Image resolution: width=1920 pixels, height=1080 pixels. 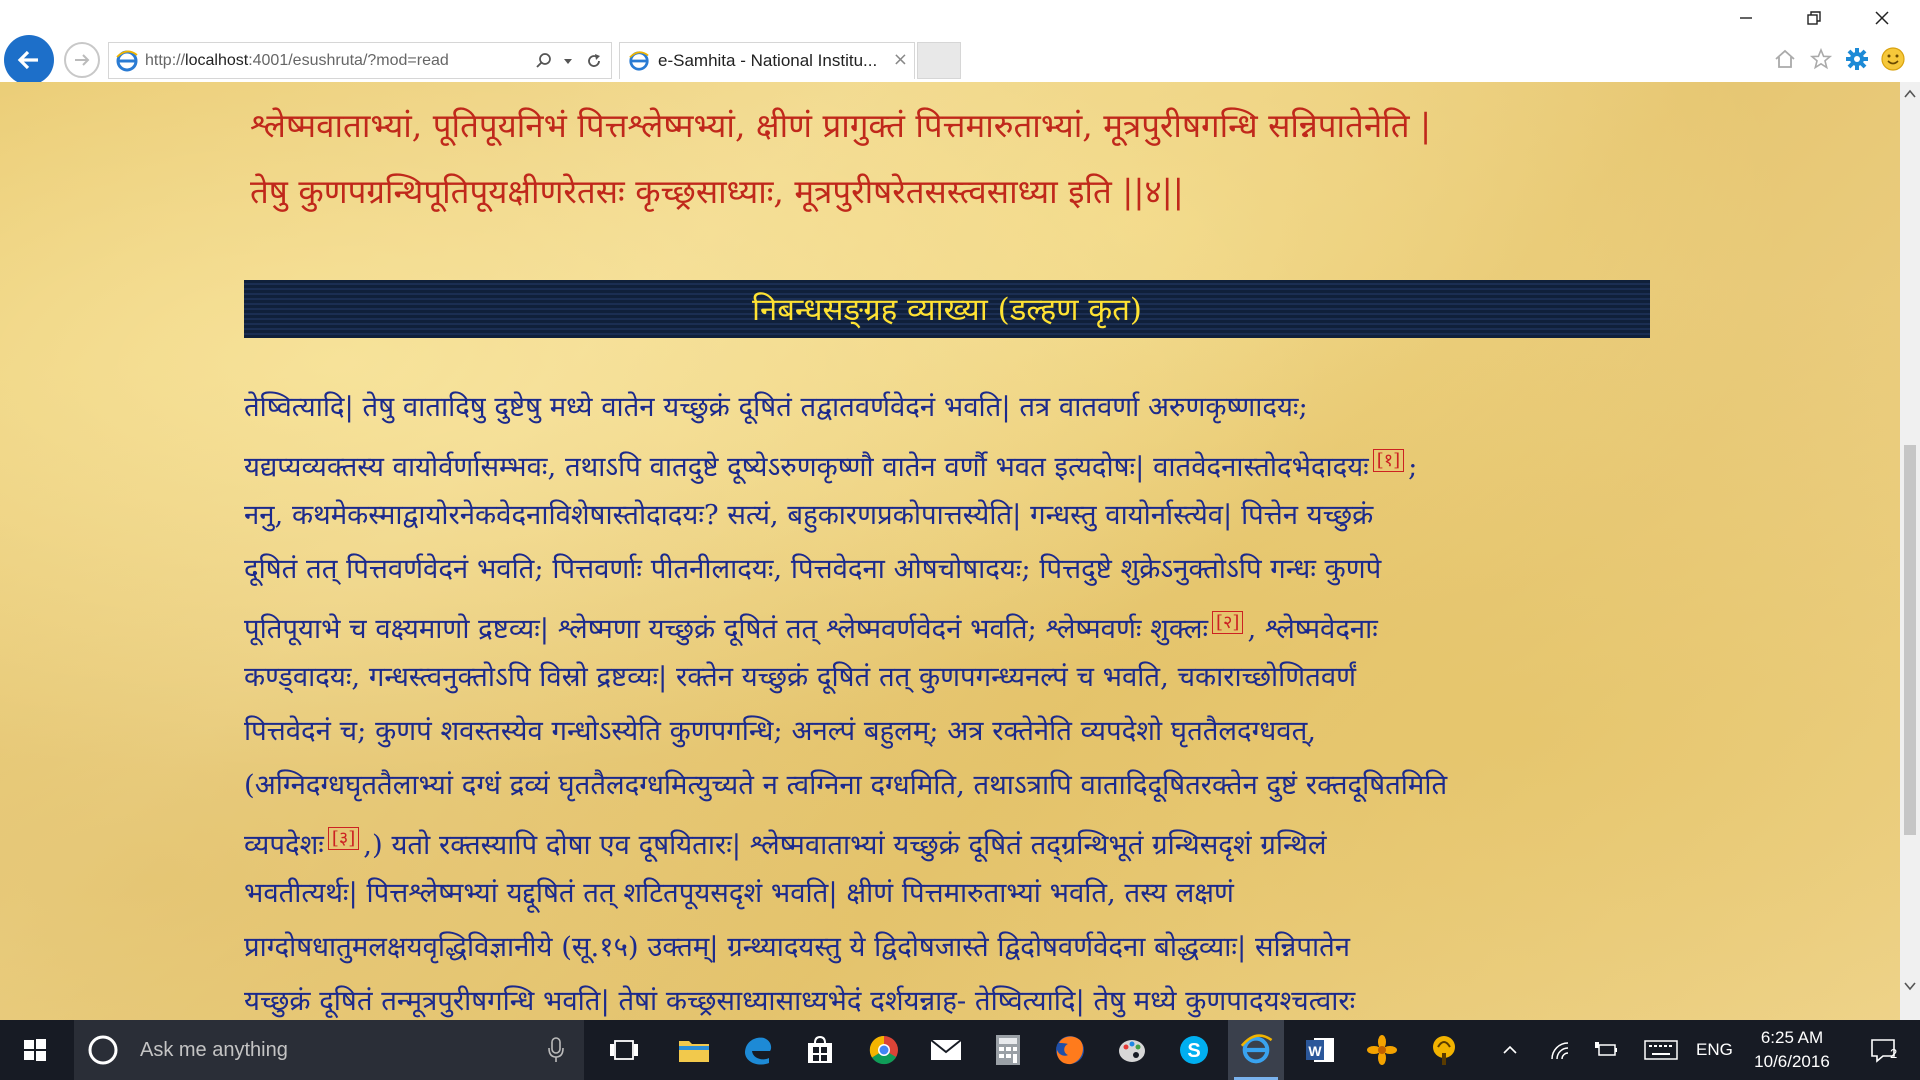 What do you see at coordinates (284, 845) in the screenshot?
I see `commentary-text: व्यपदेशः` at bounding box center [284, 845].